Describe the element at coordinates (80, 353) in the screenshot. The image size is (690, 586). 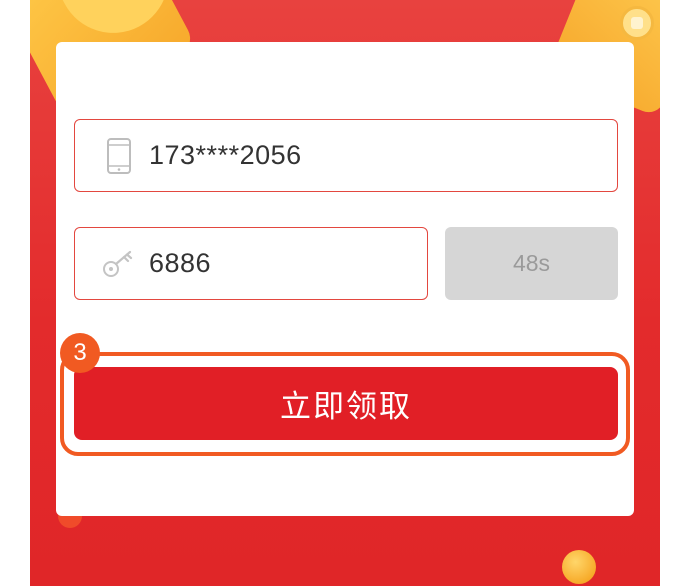
I see `step-number-badge: 3` at that location.